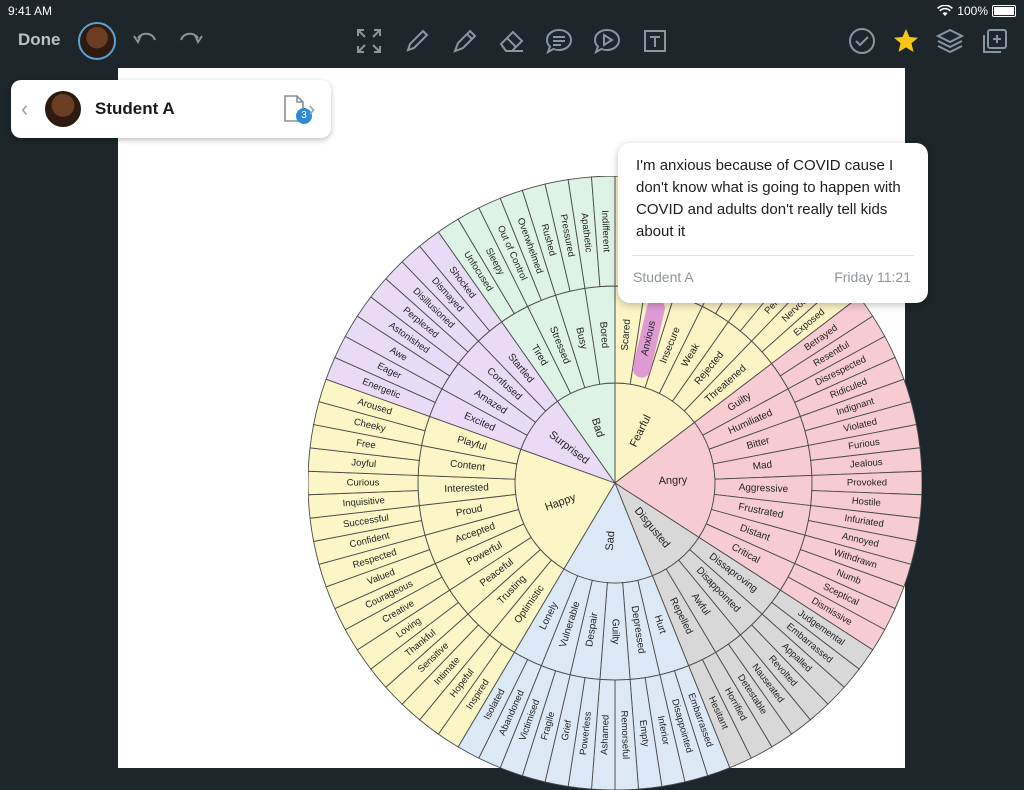 This screenshot has width=1024, height=790. I want to click on outer-label: Joyful, so click(364, 463).